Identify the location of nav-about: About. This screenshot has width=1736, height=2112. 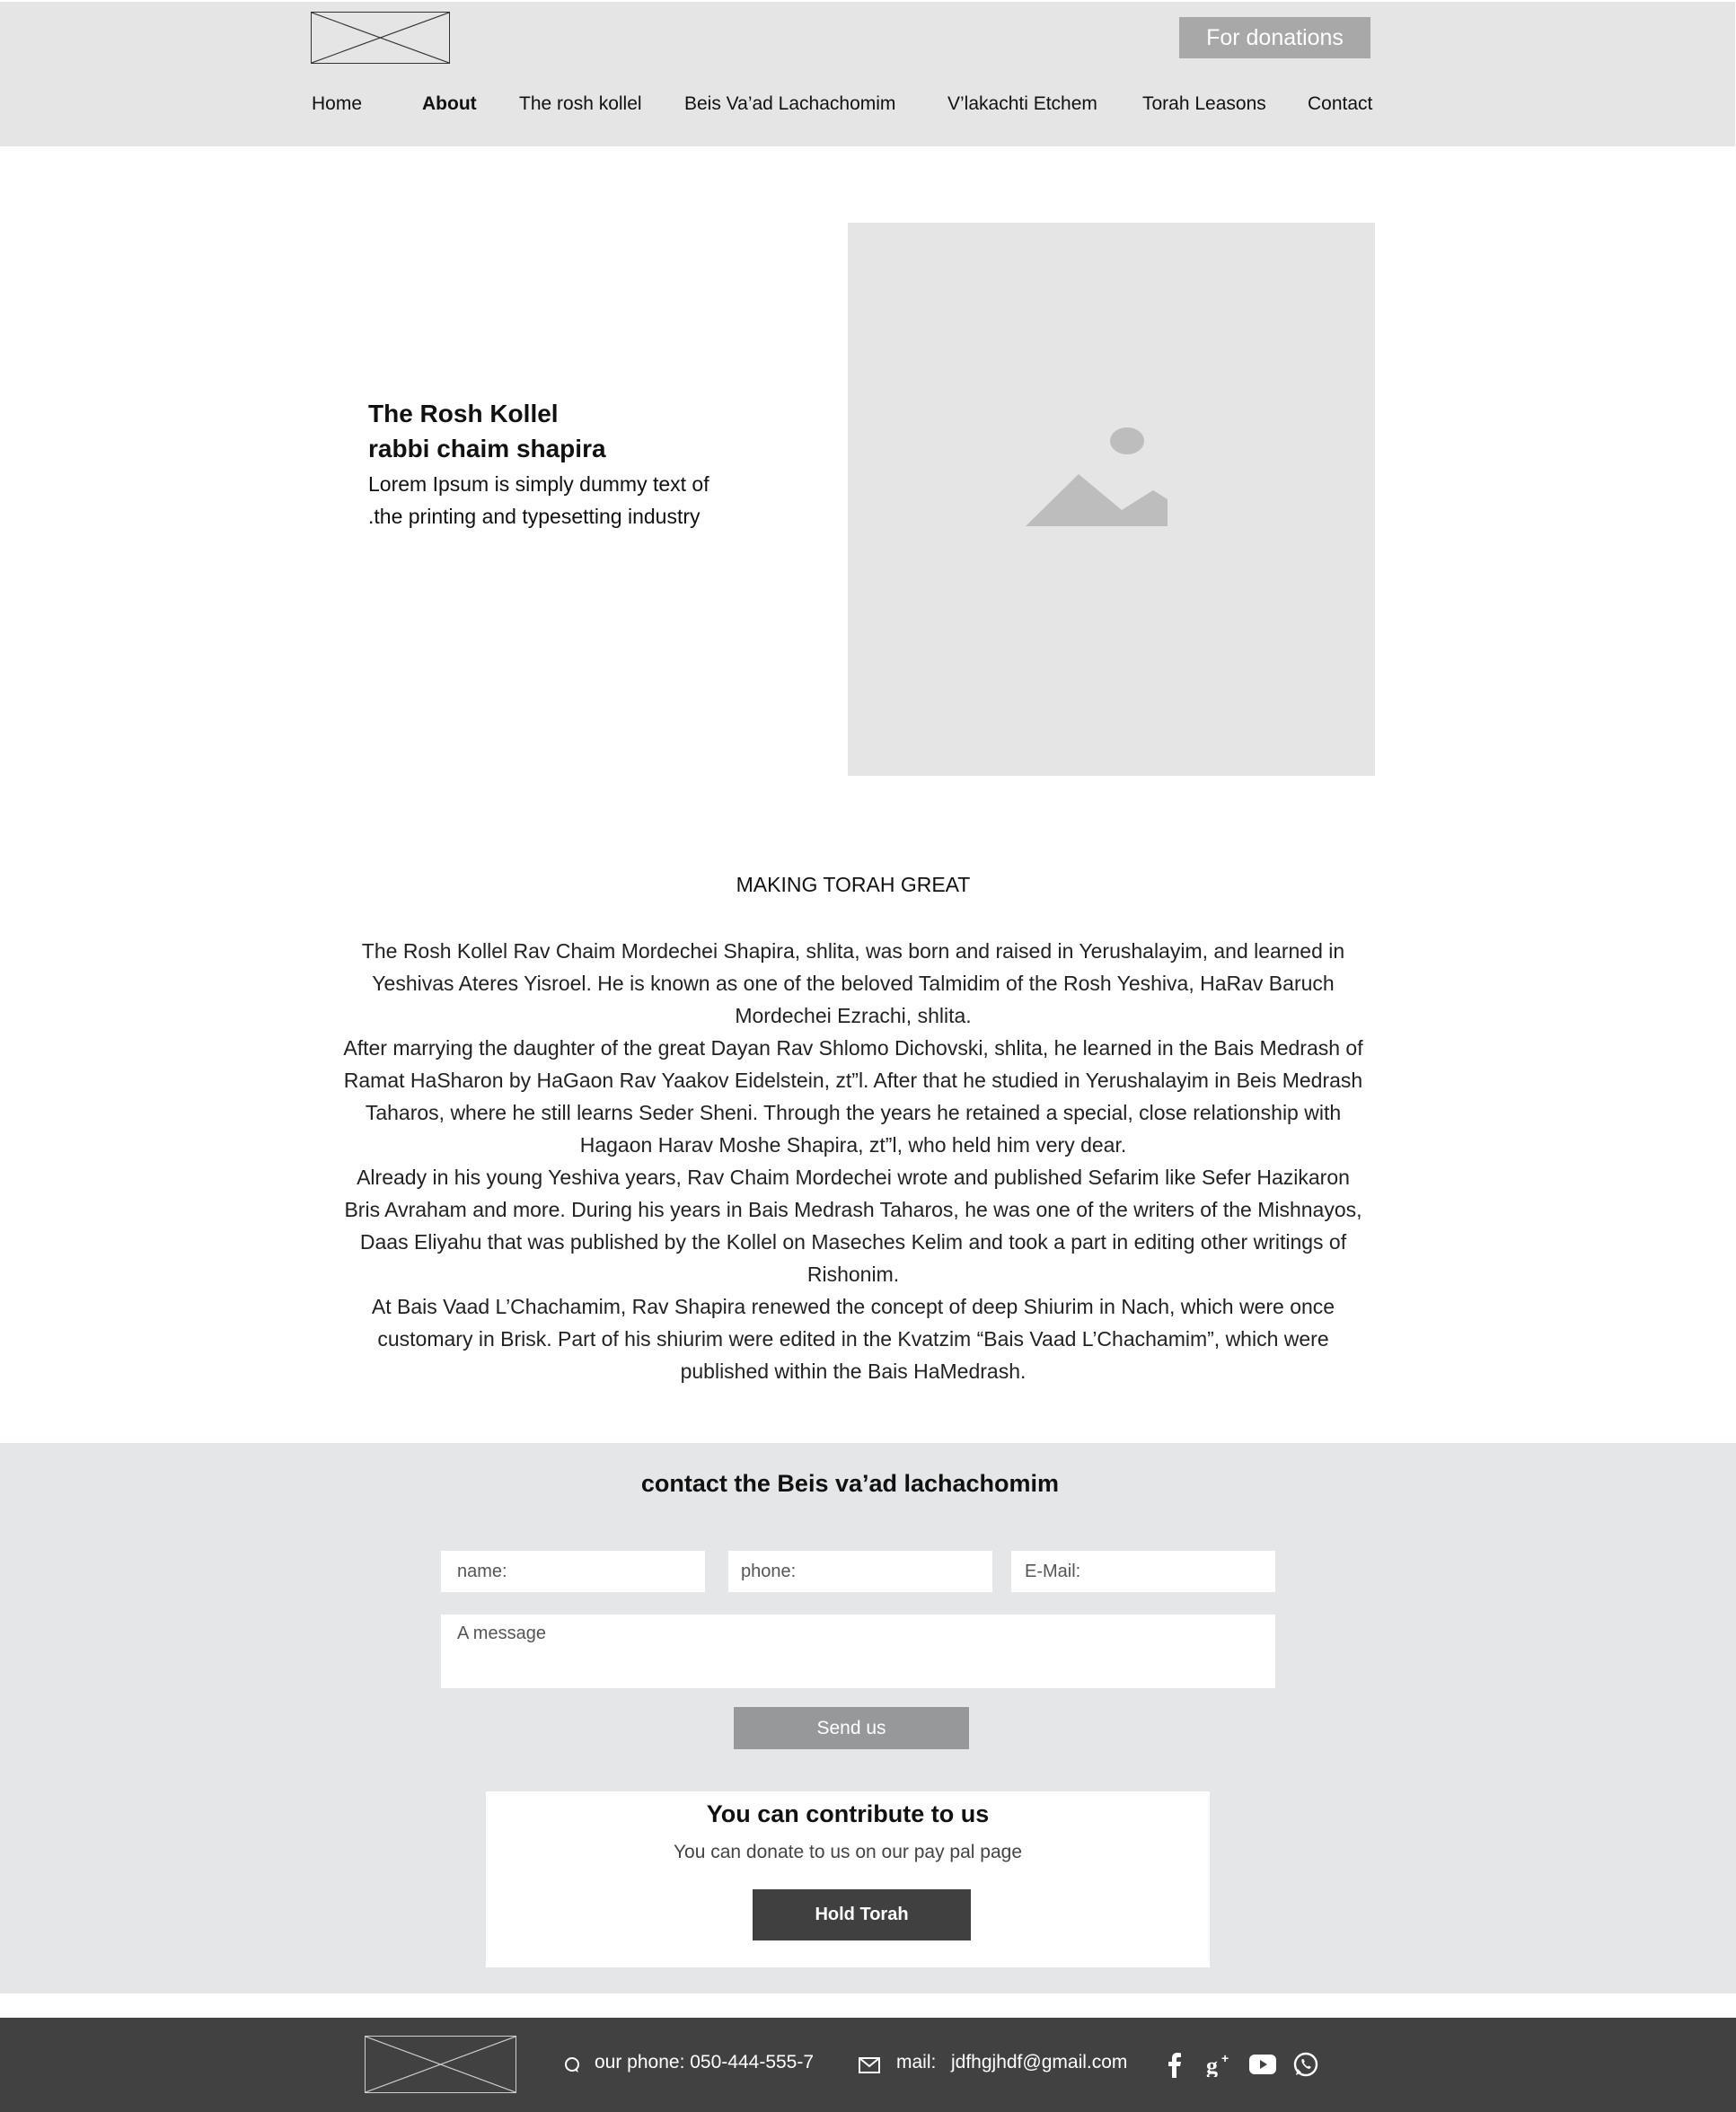
(450, 104).